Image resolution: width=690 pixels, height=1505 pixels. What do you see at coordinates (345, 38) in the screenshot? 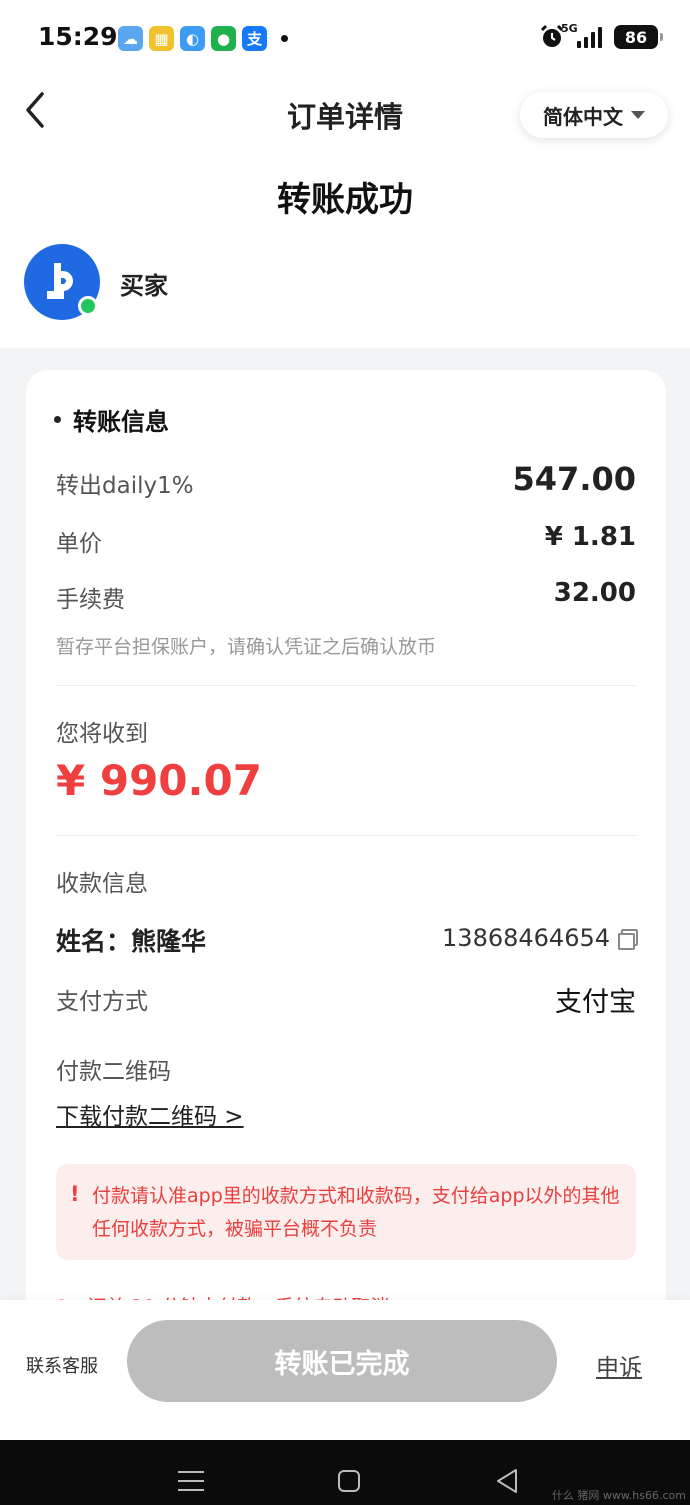
I see `status-bar: 15:29 ☁ ▦ ◐ ● 支 5G 86` at bounding box center [345, 38].